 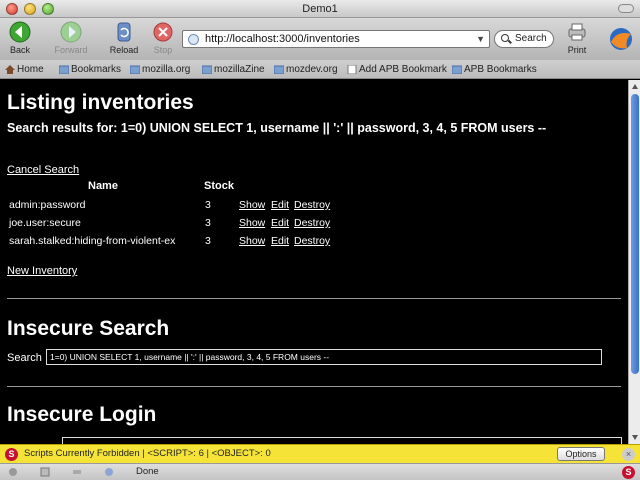 I want to click on new-inventory-link: New Inventory, so click(x=42, y=271).